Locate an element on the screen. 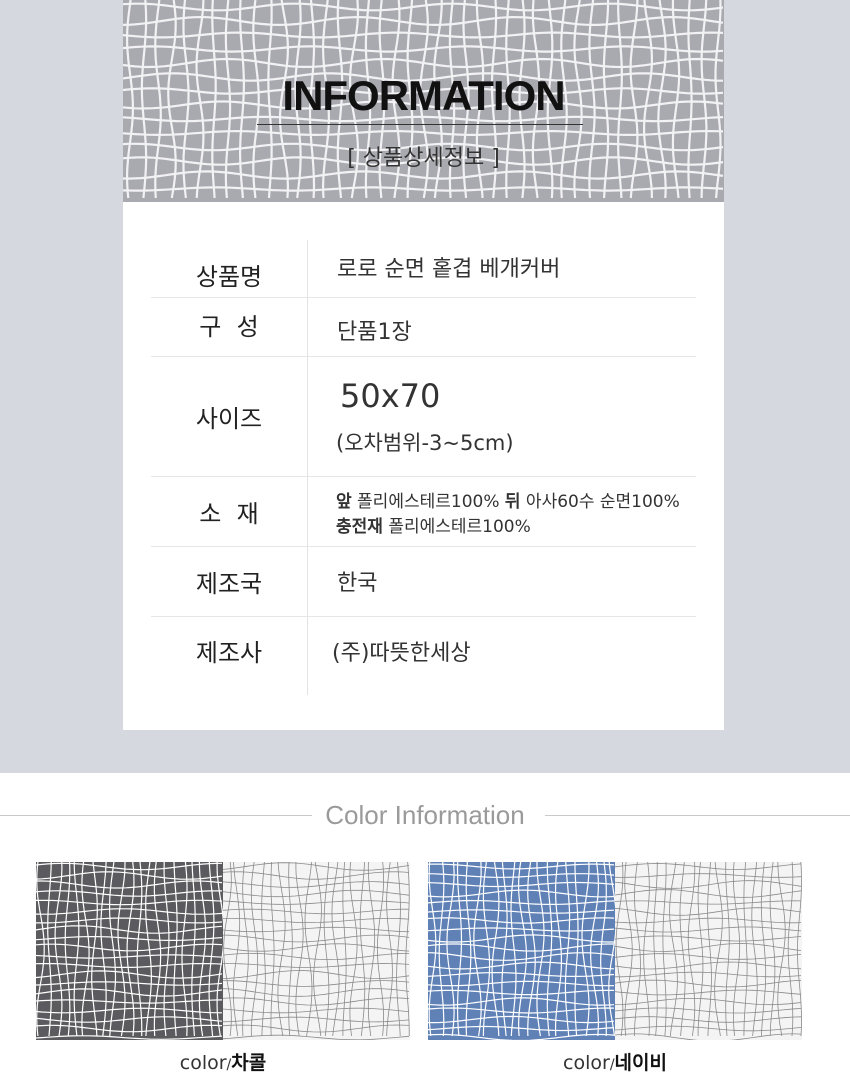 The image size is (850, 1085). swatch-navy is located at coordinates (615, 951).